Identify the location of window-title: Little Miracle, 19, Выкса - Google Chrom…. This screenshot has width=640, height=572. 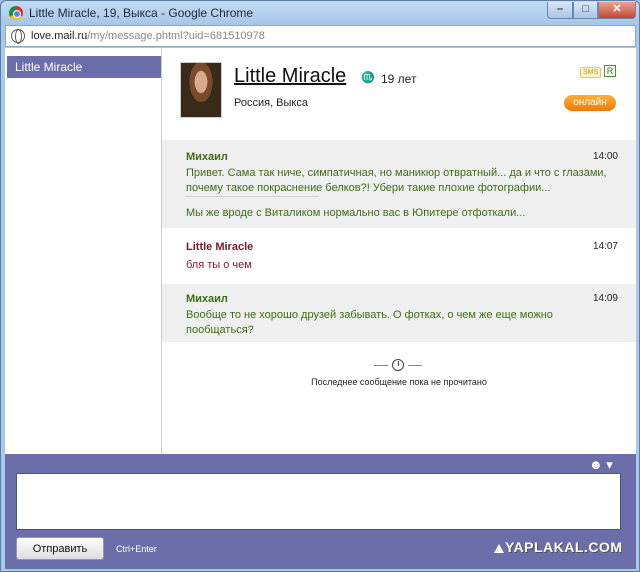
(141, 13).